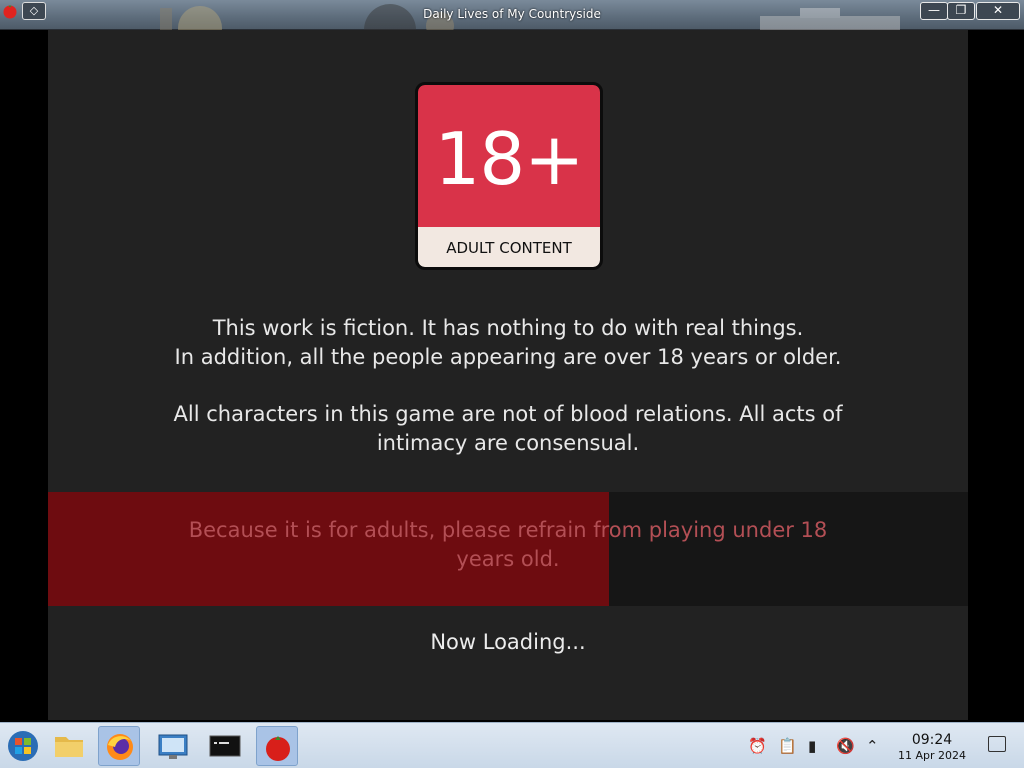 The image size is (1024, 768). I want to click on adult-content-badge: 18+ ADULT CONTENT, so click(509, 176).